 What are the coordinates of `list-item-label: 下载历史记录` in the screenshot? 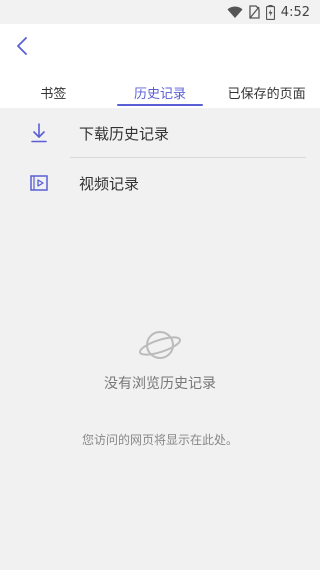 It's located at (124, 133).